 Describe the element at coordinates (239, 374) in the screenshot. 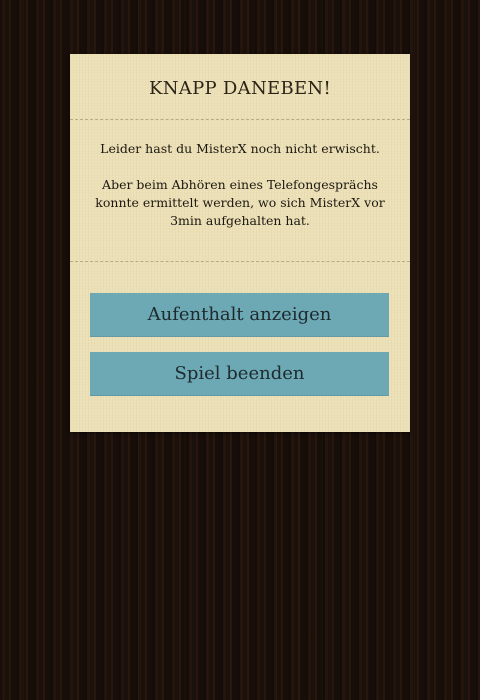

I see `end-game-button: Spiel beenden` at that location.